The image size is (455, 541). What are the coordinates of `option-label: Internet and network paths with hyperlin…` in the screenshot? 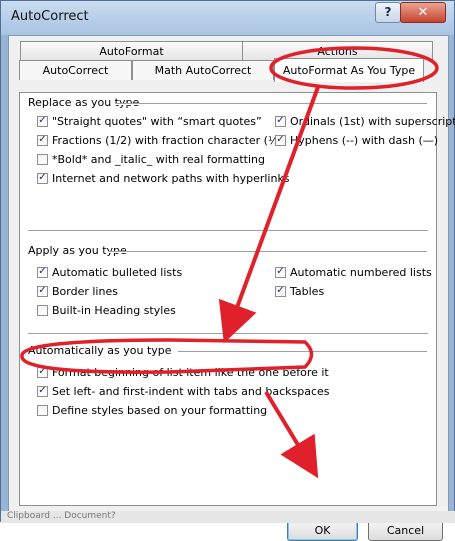 It's located at (171, 178).